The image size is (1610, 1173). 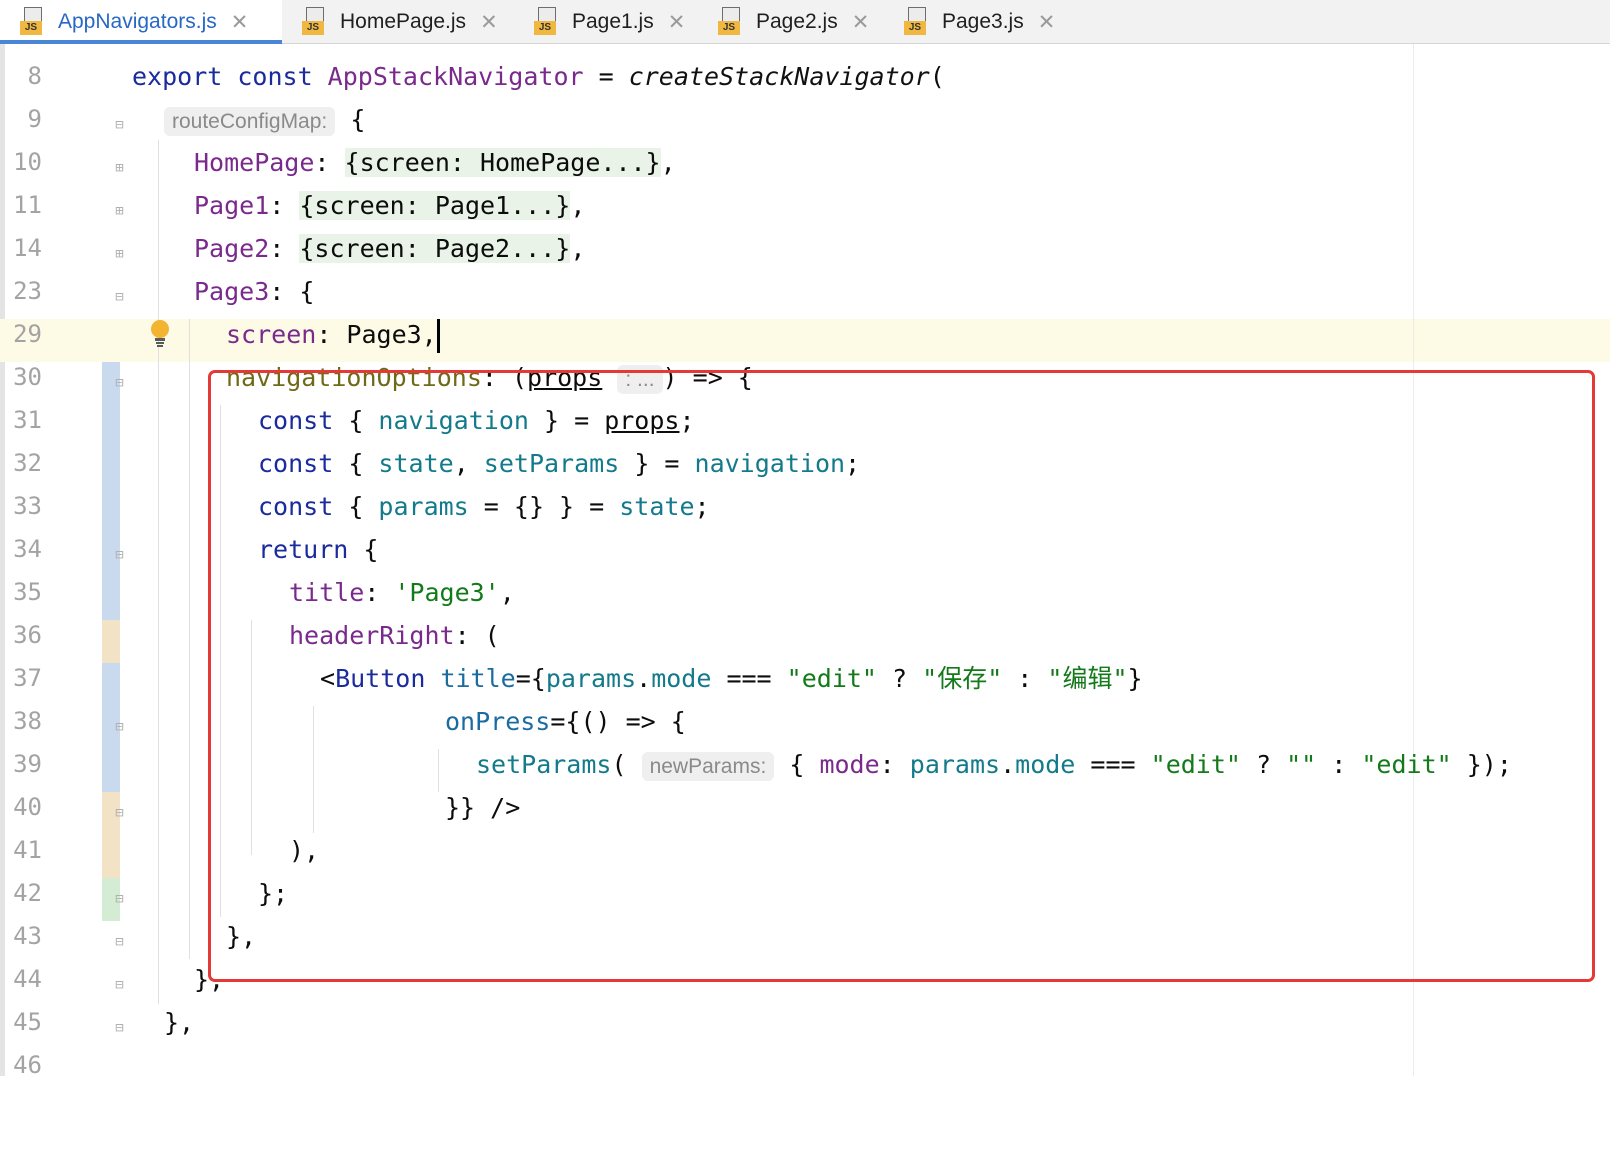 I want to click on code-text: Page1: {screen: Page1...},, so click(x=389, y=205).